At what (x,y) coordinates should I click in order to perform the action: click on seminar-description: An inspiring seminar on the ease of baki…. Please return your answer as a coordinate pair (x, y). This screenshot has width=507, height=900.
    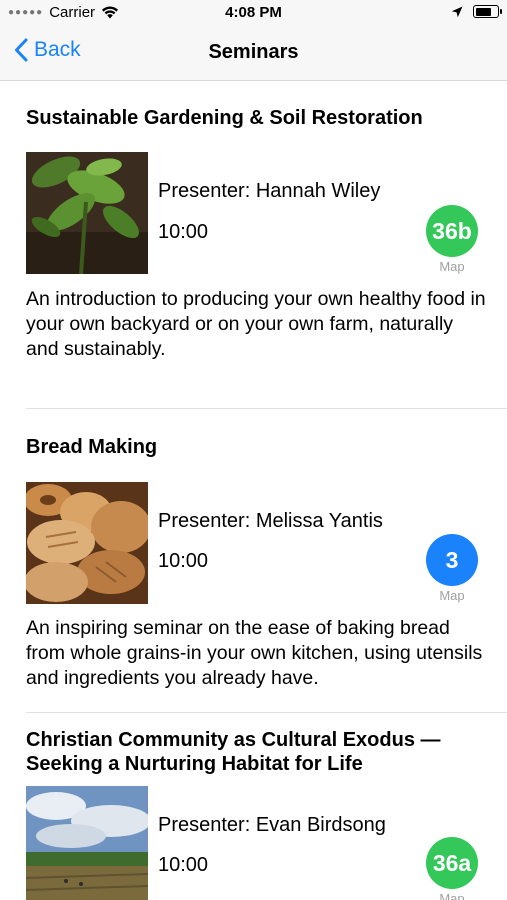
    Looking at the image, I should click on (254, 653).